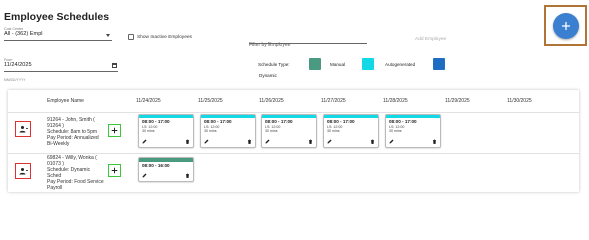 The height and width of the screenshot is (240, 589). I want to click on employee-line: Payroll, so click(55, 188).